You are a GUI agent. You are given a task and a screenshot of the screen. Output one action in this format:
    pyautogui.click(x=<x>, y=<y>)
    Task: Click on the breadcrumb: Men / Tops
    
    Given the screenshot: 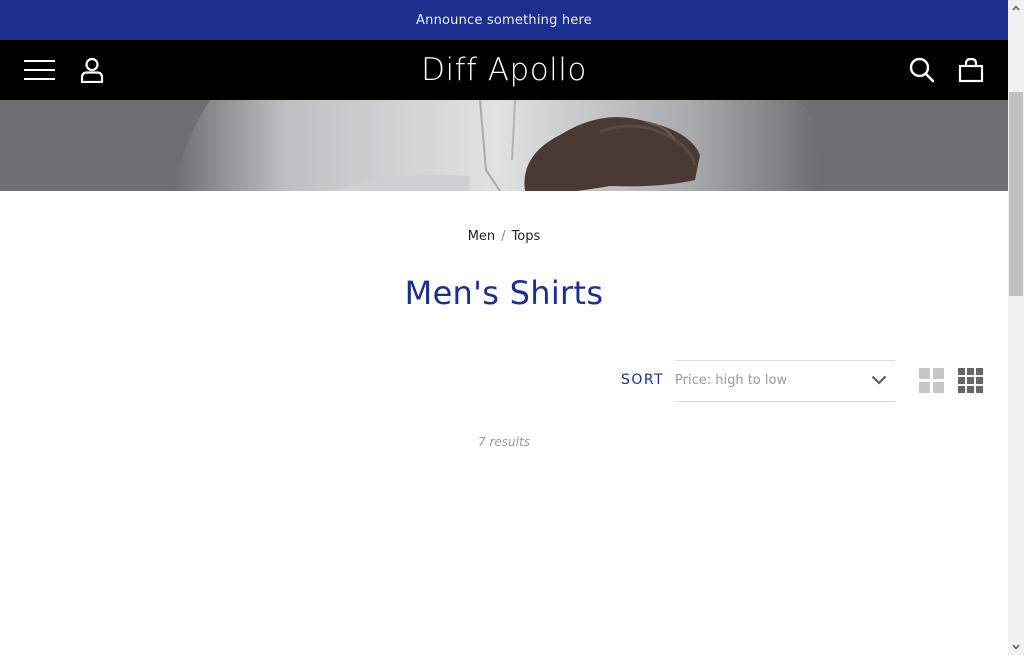 What is the action you would take?
    pyautogui.click(x=504, y=236)
    